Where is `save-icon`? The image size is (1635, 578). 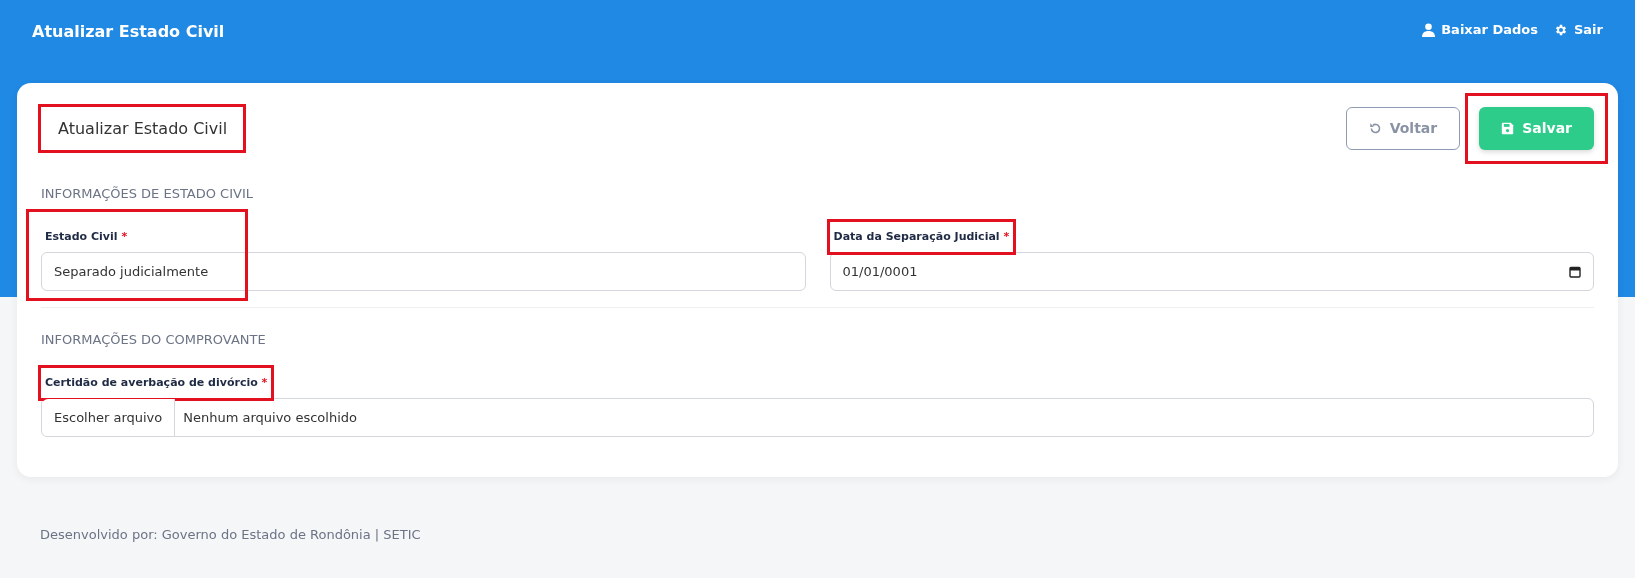
save-icon is located at coordinates (1508, 128).